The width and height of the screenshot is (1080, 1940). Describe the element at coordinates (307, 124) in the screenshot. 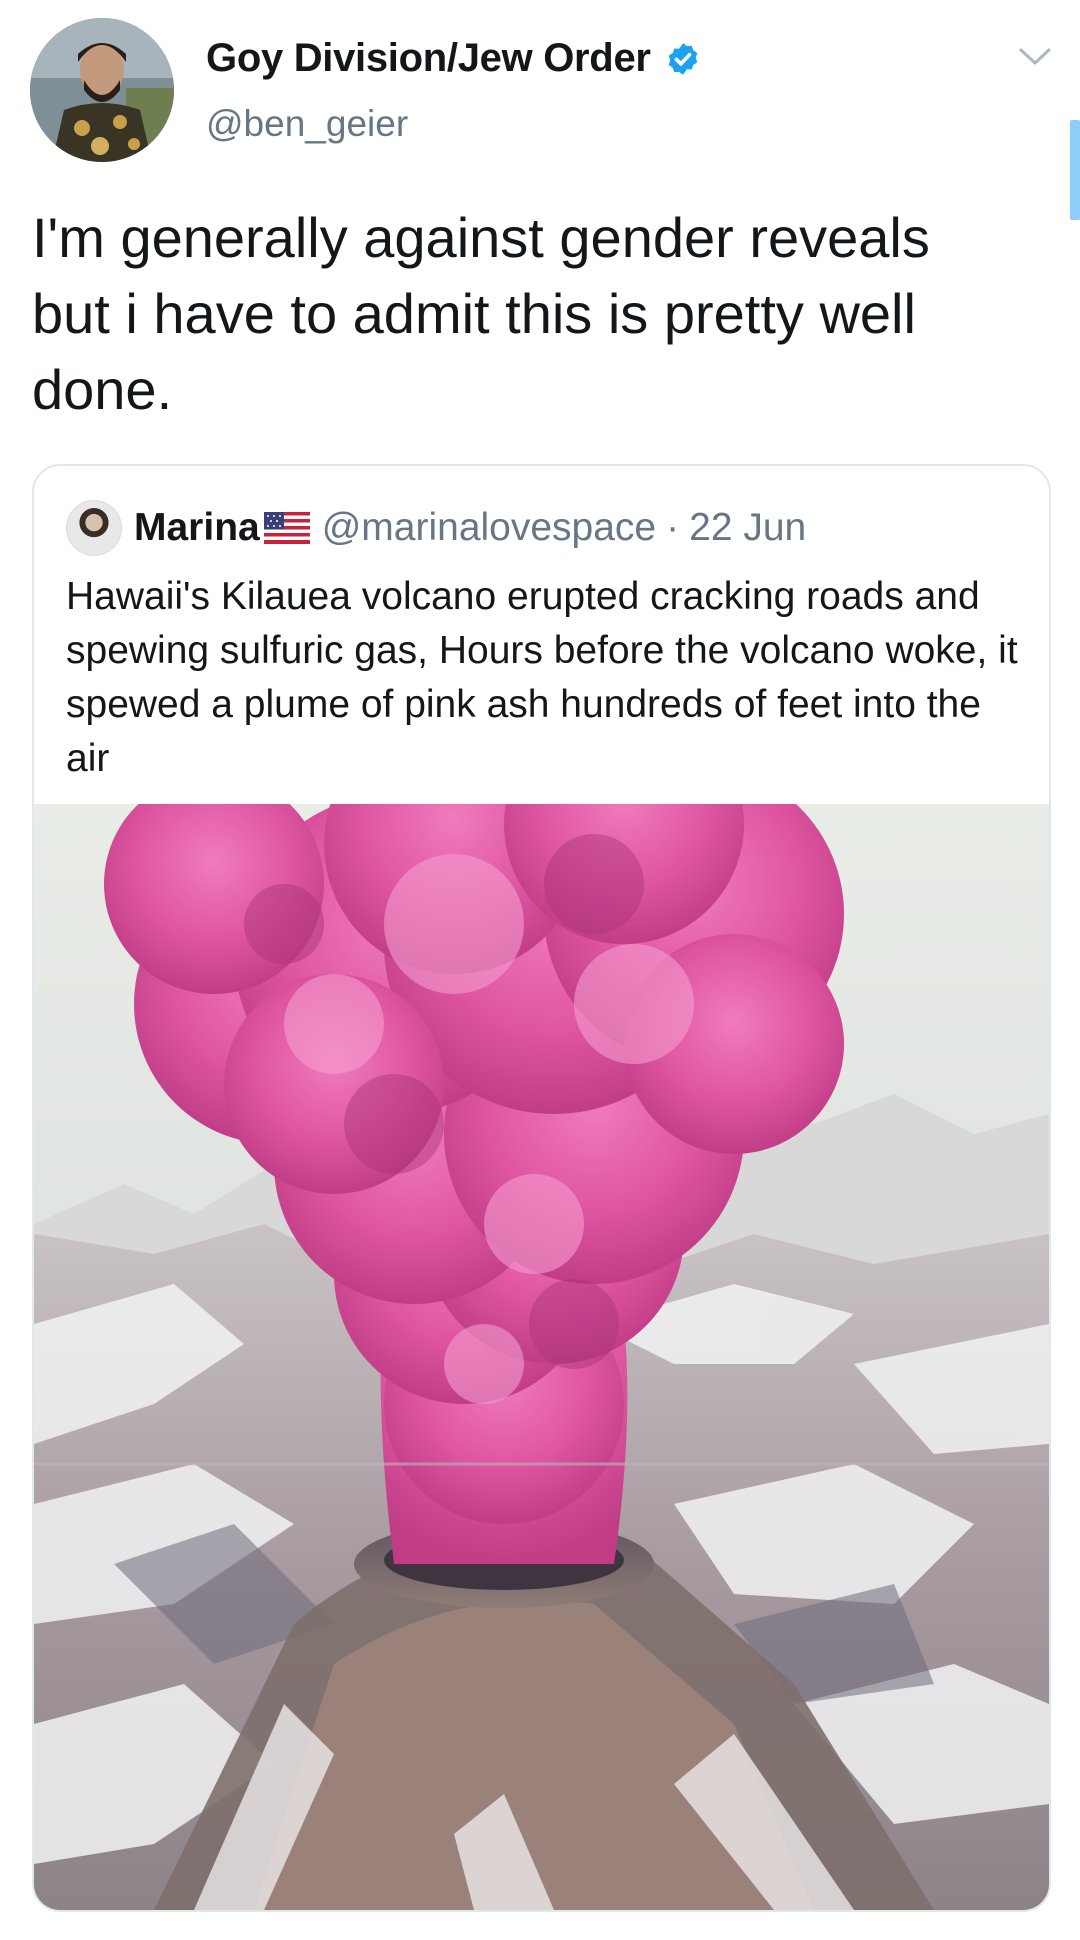

I see `author-handle: @ben_geier` at that location.